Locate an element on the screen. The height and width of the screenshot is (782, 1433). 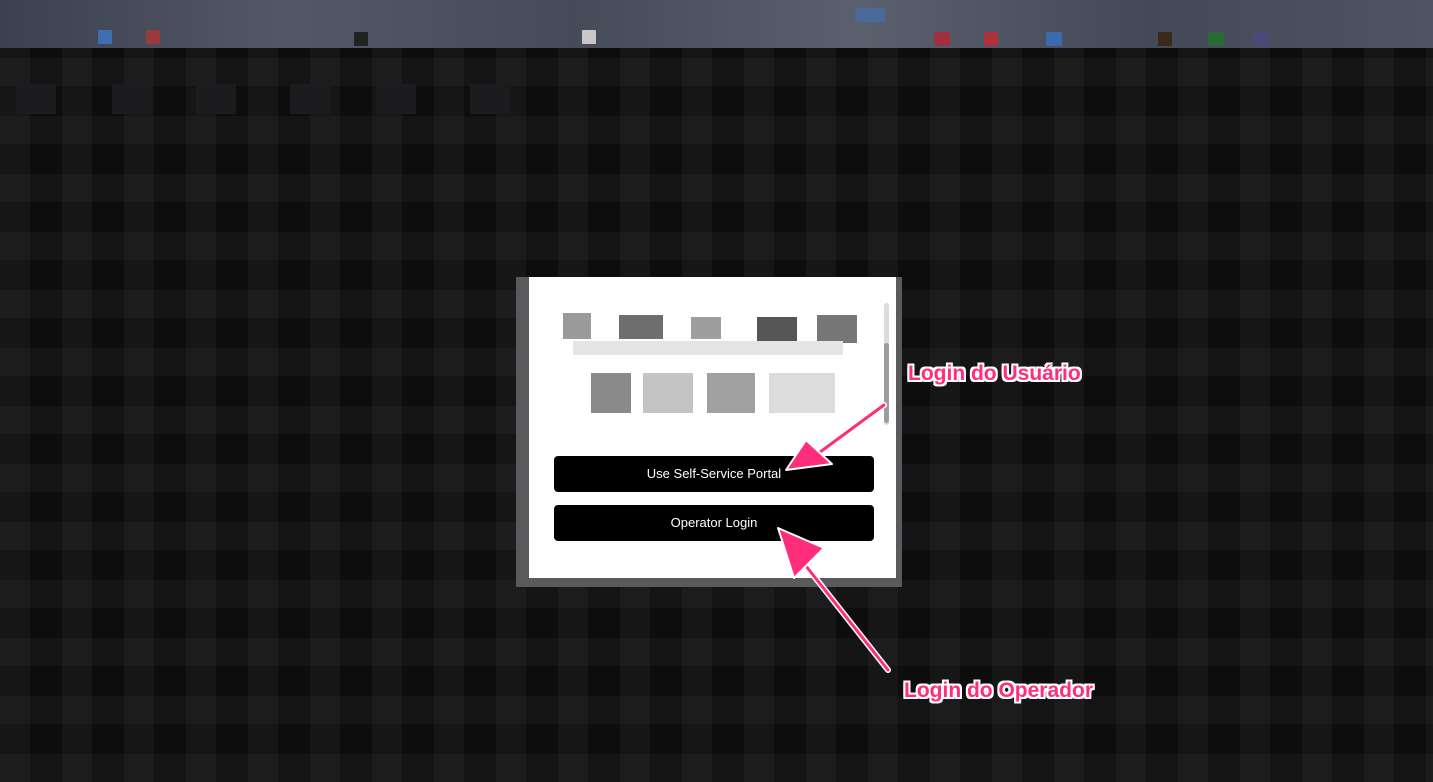
browser-toolbar-blurred is located at coordinates (716, 24).